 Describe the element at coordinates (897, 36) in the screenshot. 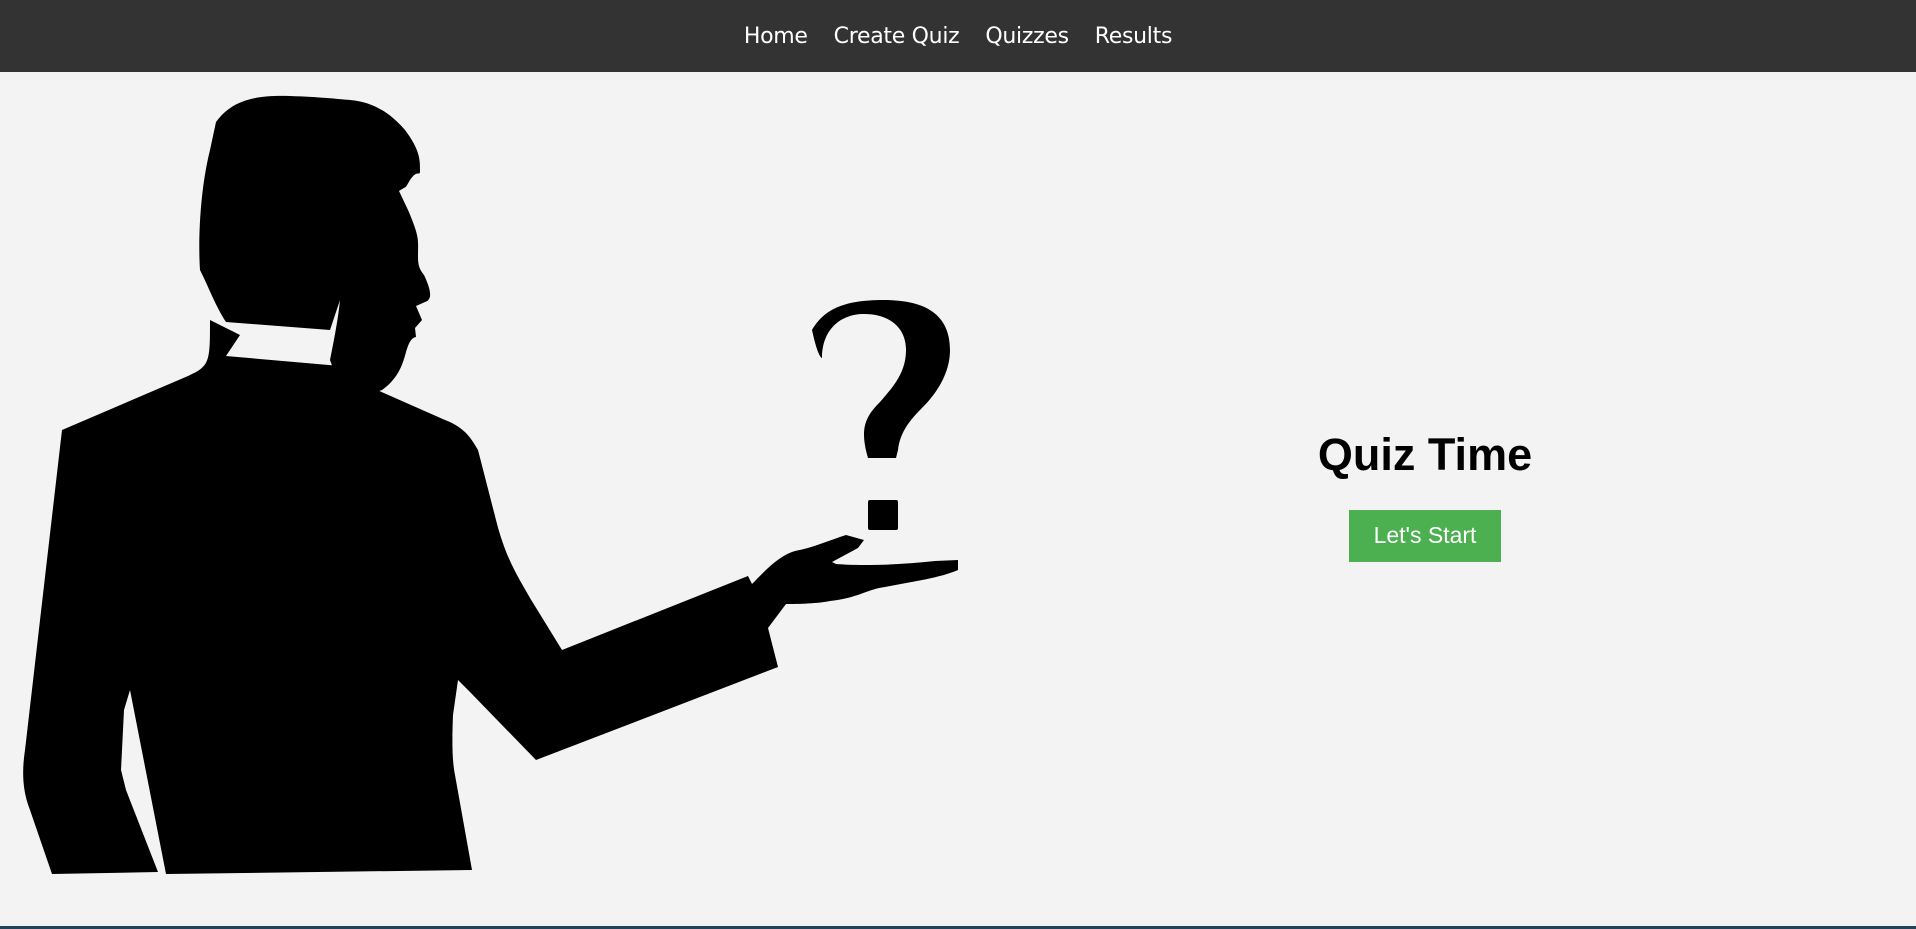

I see `nav-create-quiz-link: Create Quiz` at that location.